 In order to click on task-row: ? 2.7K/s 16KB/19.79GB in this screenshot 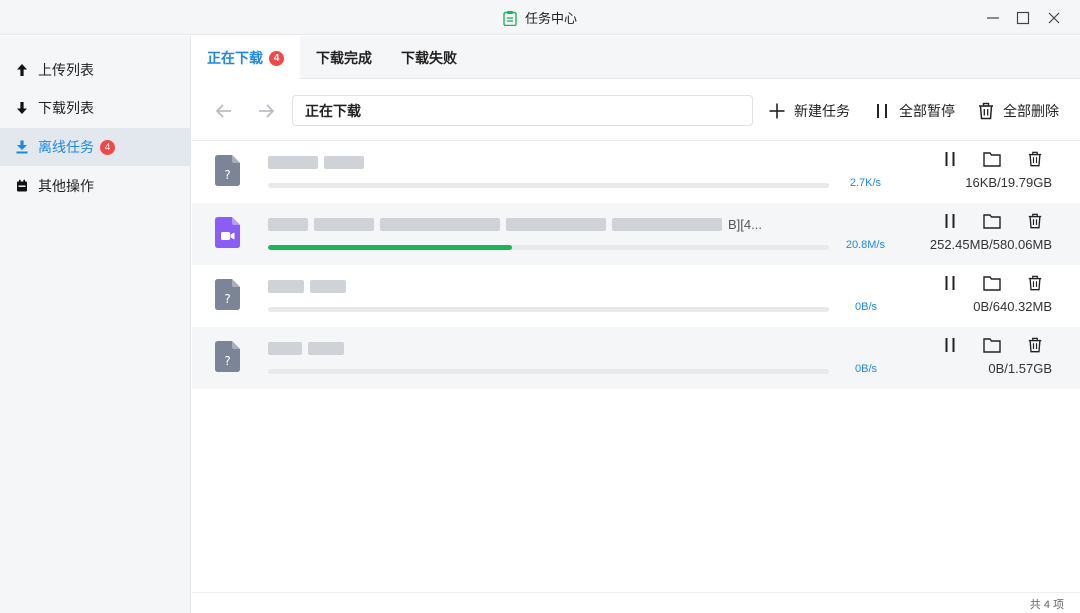, I will do `click(636, 172)`.